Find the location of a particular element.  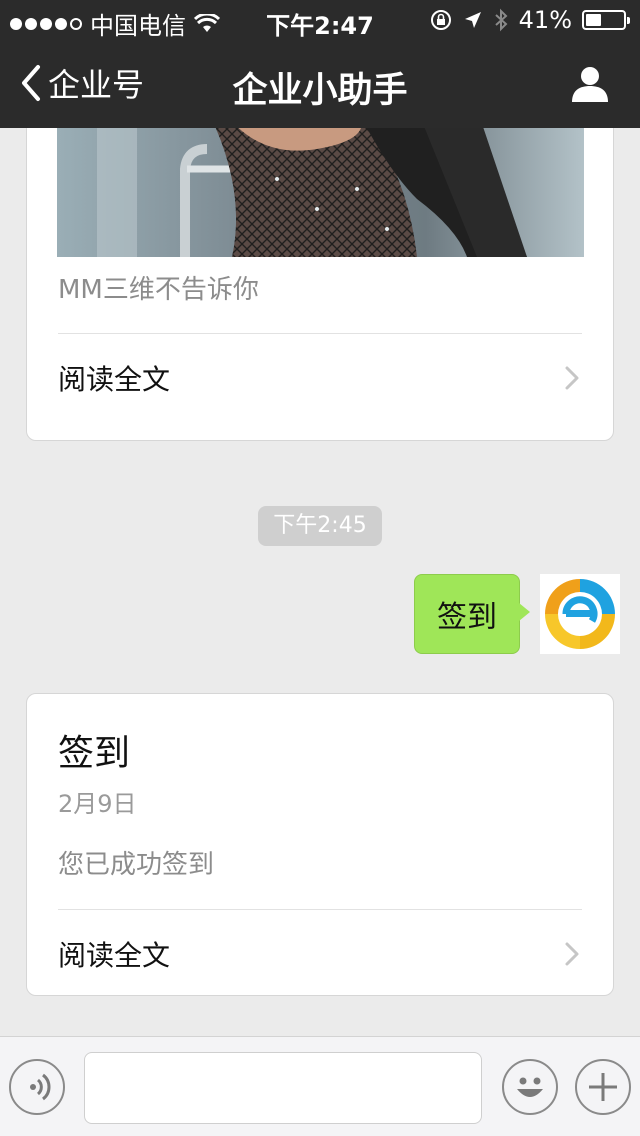

nav-bar: 企业号 企业小助手 is located at coordinates (320, 84).